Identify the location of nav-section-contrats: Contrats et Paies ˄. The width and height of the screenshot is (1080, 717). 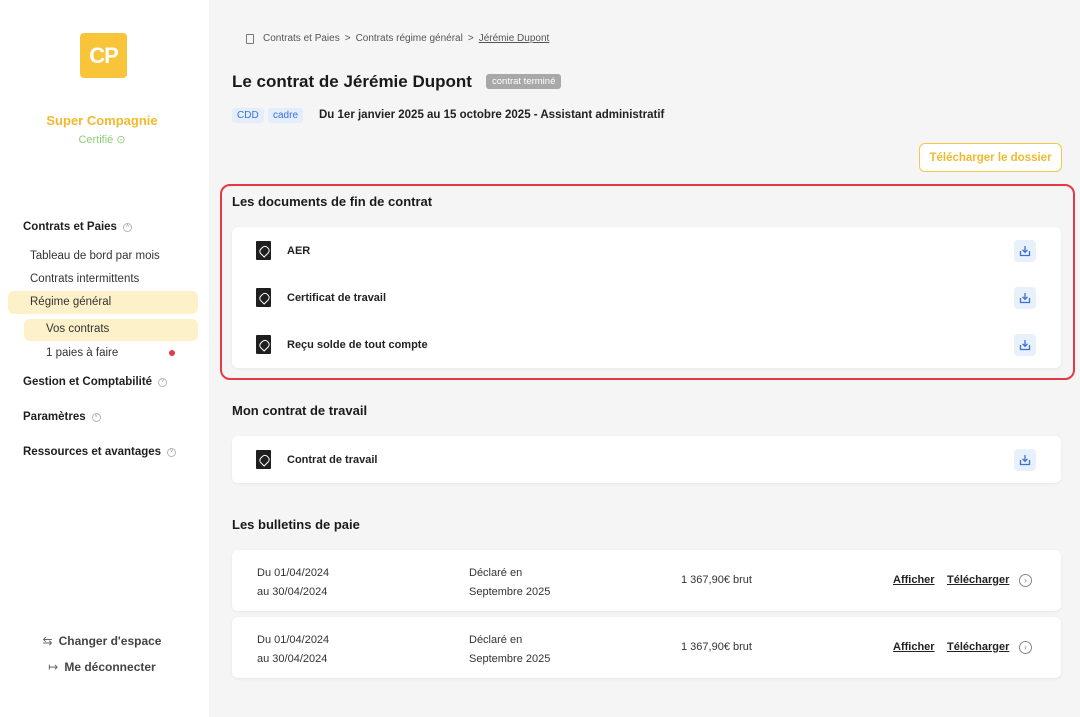
(77, 227).